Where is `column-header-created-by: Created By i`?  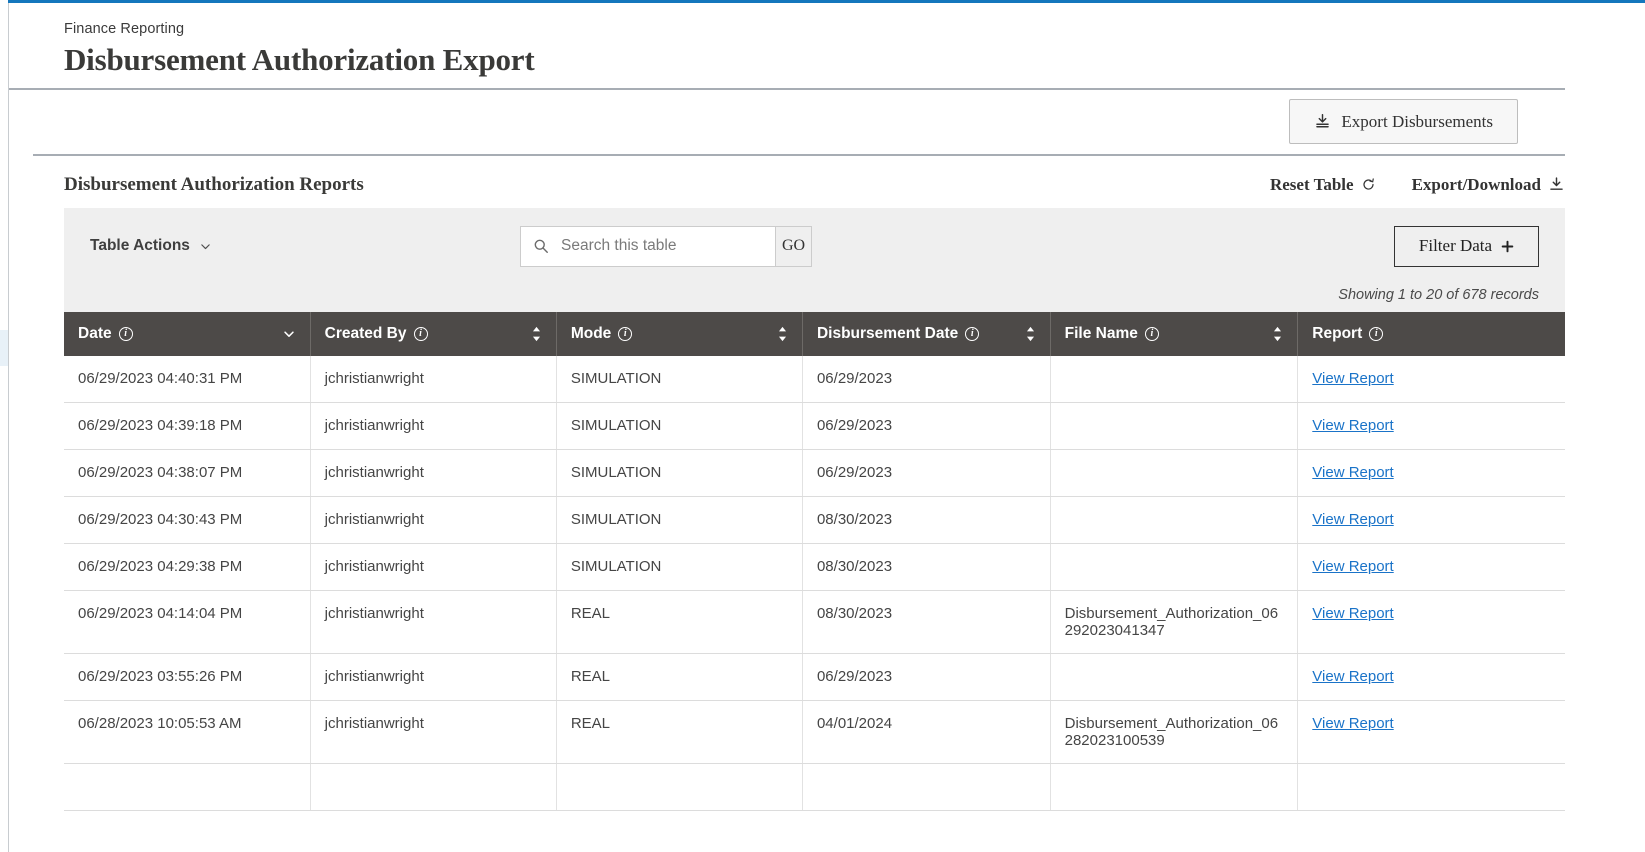
column-header-created-by: Created By i is located at coordinates (433, 333).